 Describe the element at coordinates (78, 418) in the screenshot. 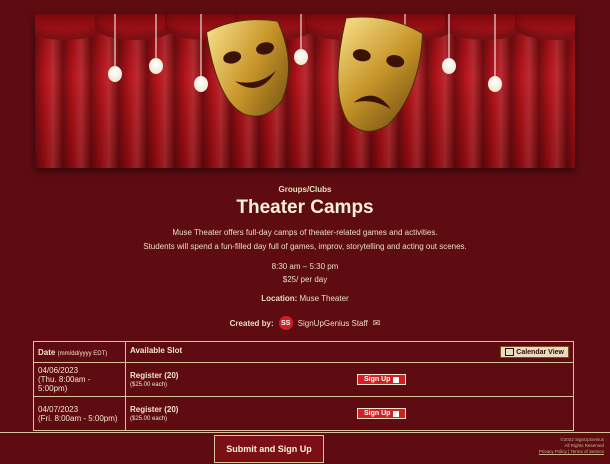

I see `slot-time: (Fri. 8:00am - 5:00pm)` at that location.